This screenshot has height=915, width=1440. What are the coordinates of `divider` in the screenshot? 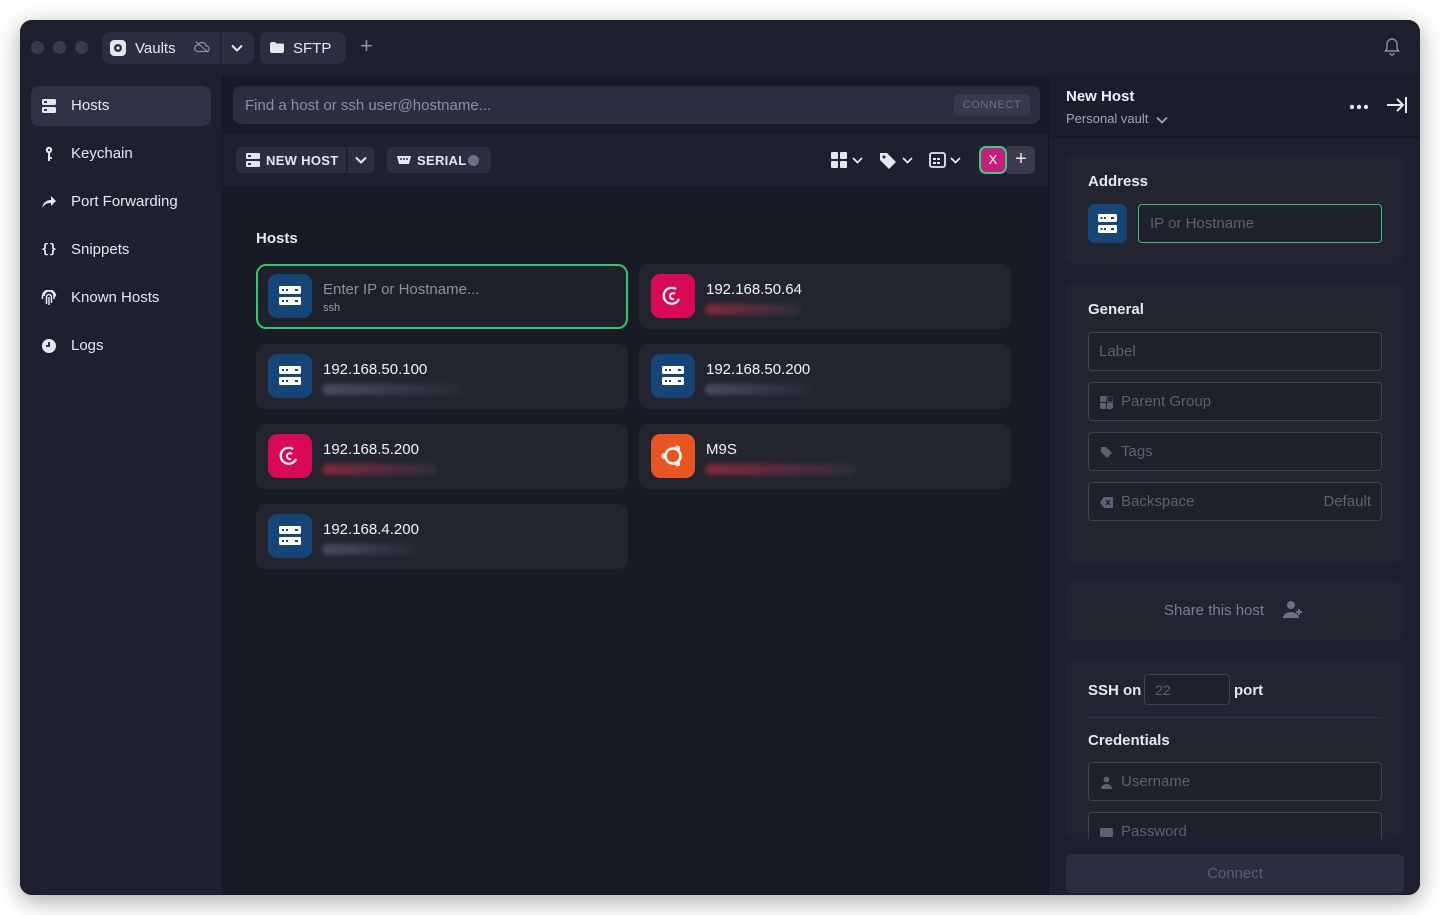 It's located at (1235, 717).